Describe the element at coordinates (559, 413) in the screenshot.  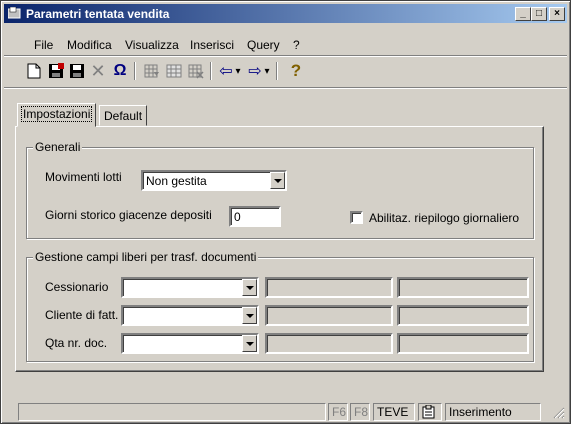
I see `resize-grip-icon` at that location.